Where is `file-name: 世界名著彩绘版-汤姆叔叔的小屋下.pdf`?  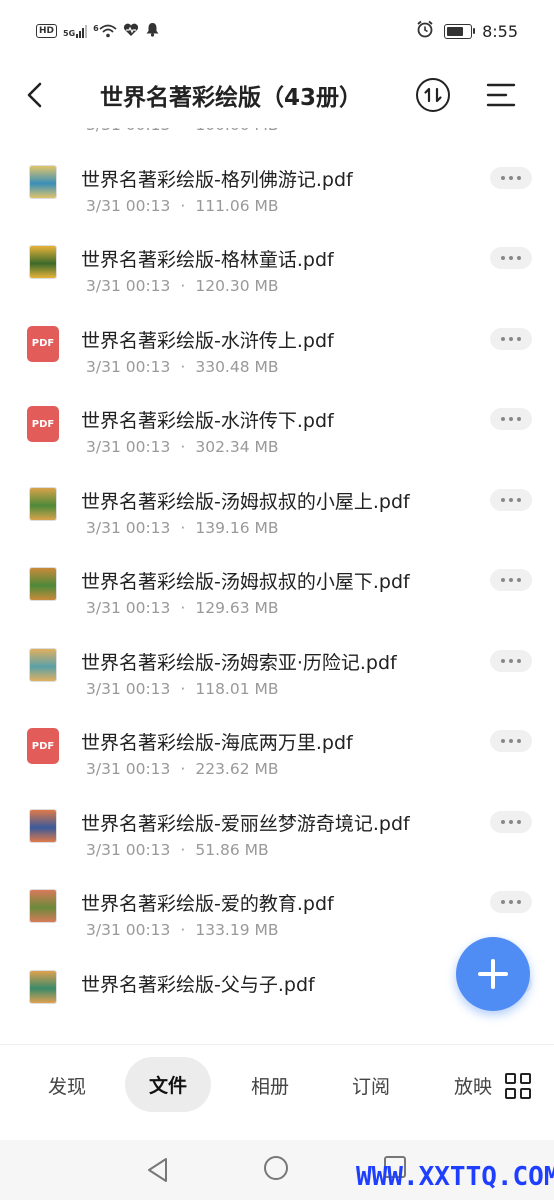
file-name: 世界名著彩绘版-汤姆叔叔的小屋下.pdf is located at coordinates (245, 582).